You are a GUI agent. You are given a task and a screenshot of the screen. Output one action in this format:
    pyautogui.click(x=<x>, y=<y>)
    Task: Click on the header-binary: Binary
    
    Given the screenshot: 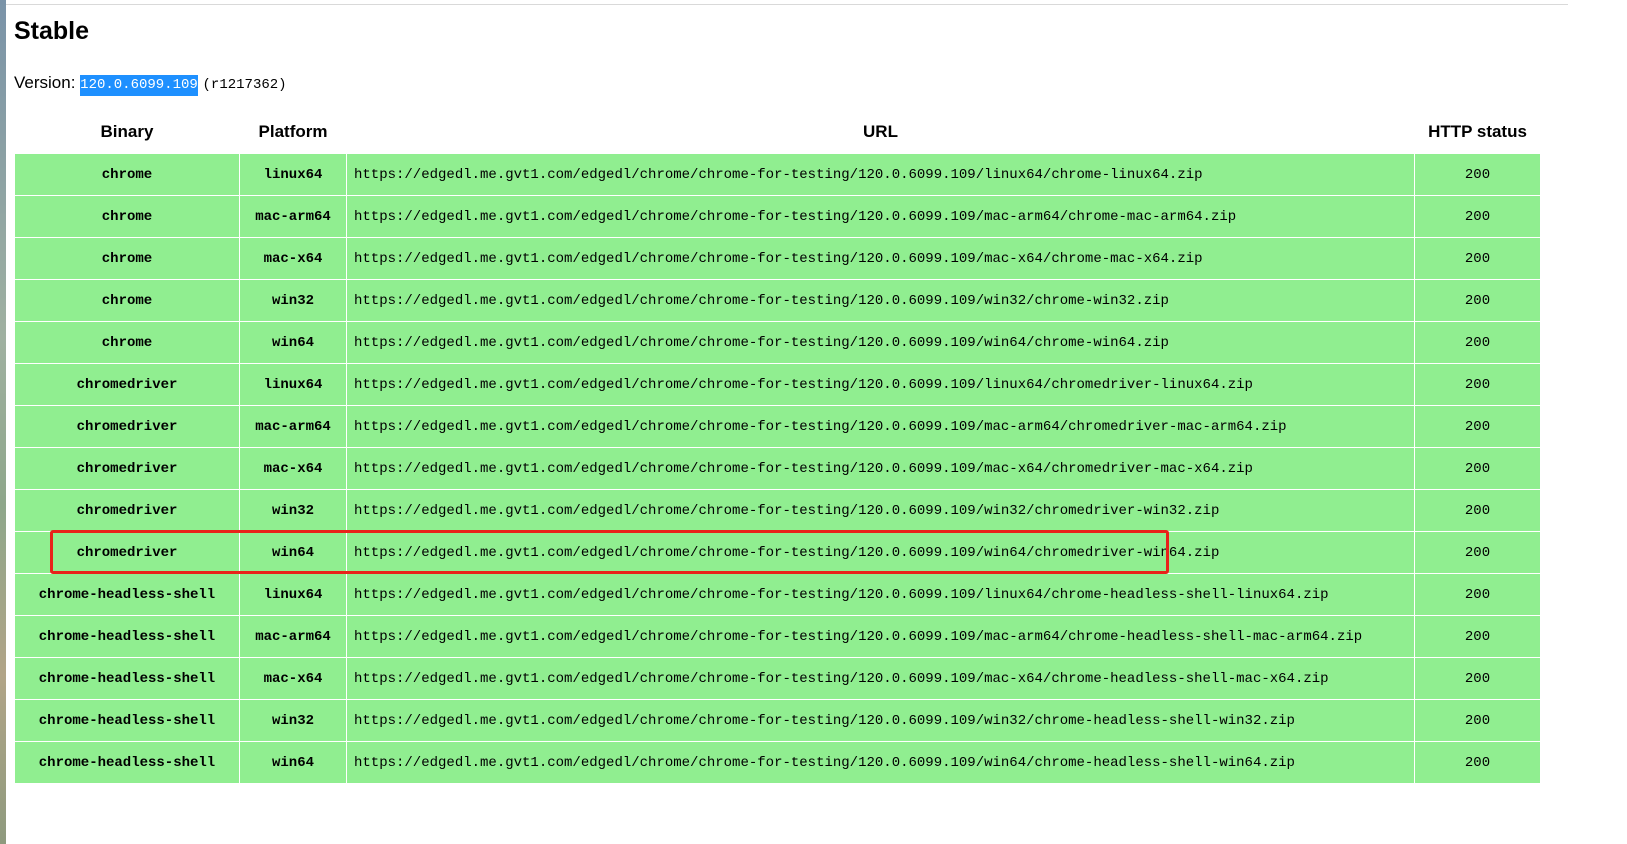 What is the action you would take?
    pyautogui.click(x=127, y=132)
    